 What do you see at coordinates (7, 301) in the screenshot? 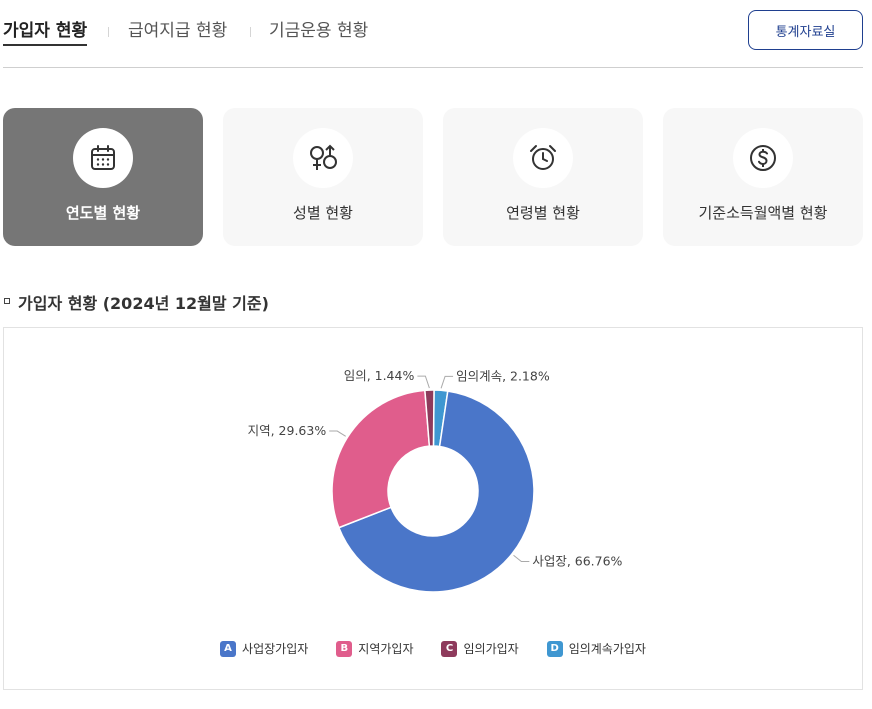
I see `section-bullet` at bounding box center [7, 301].